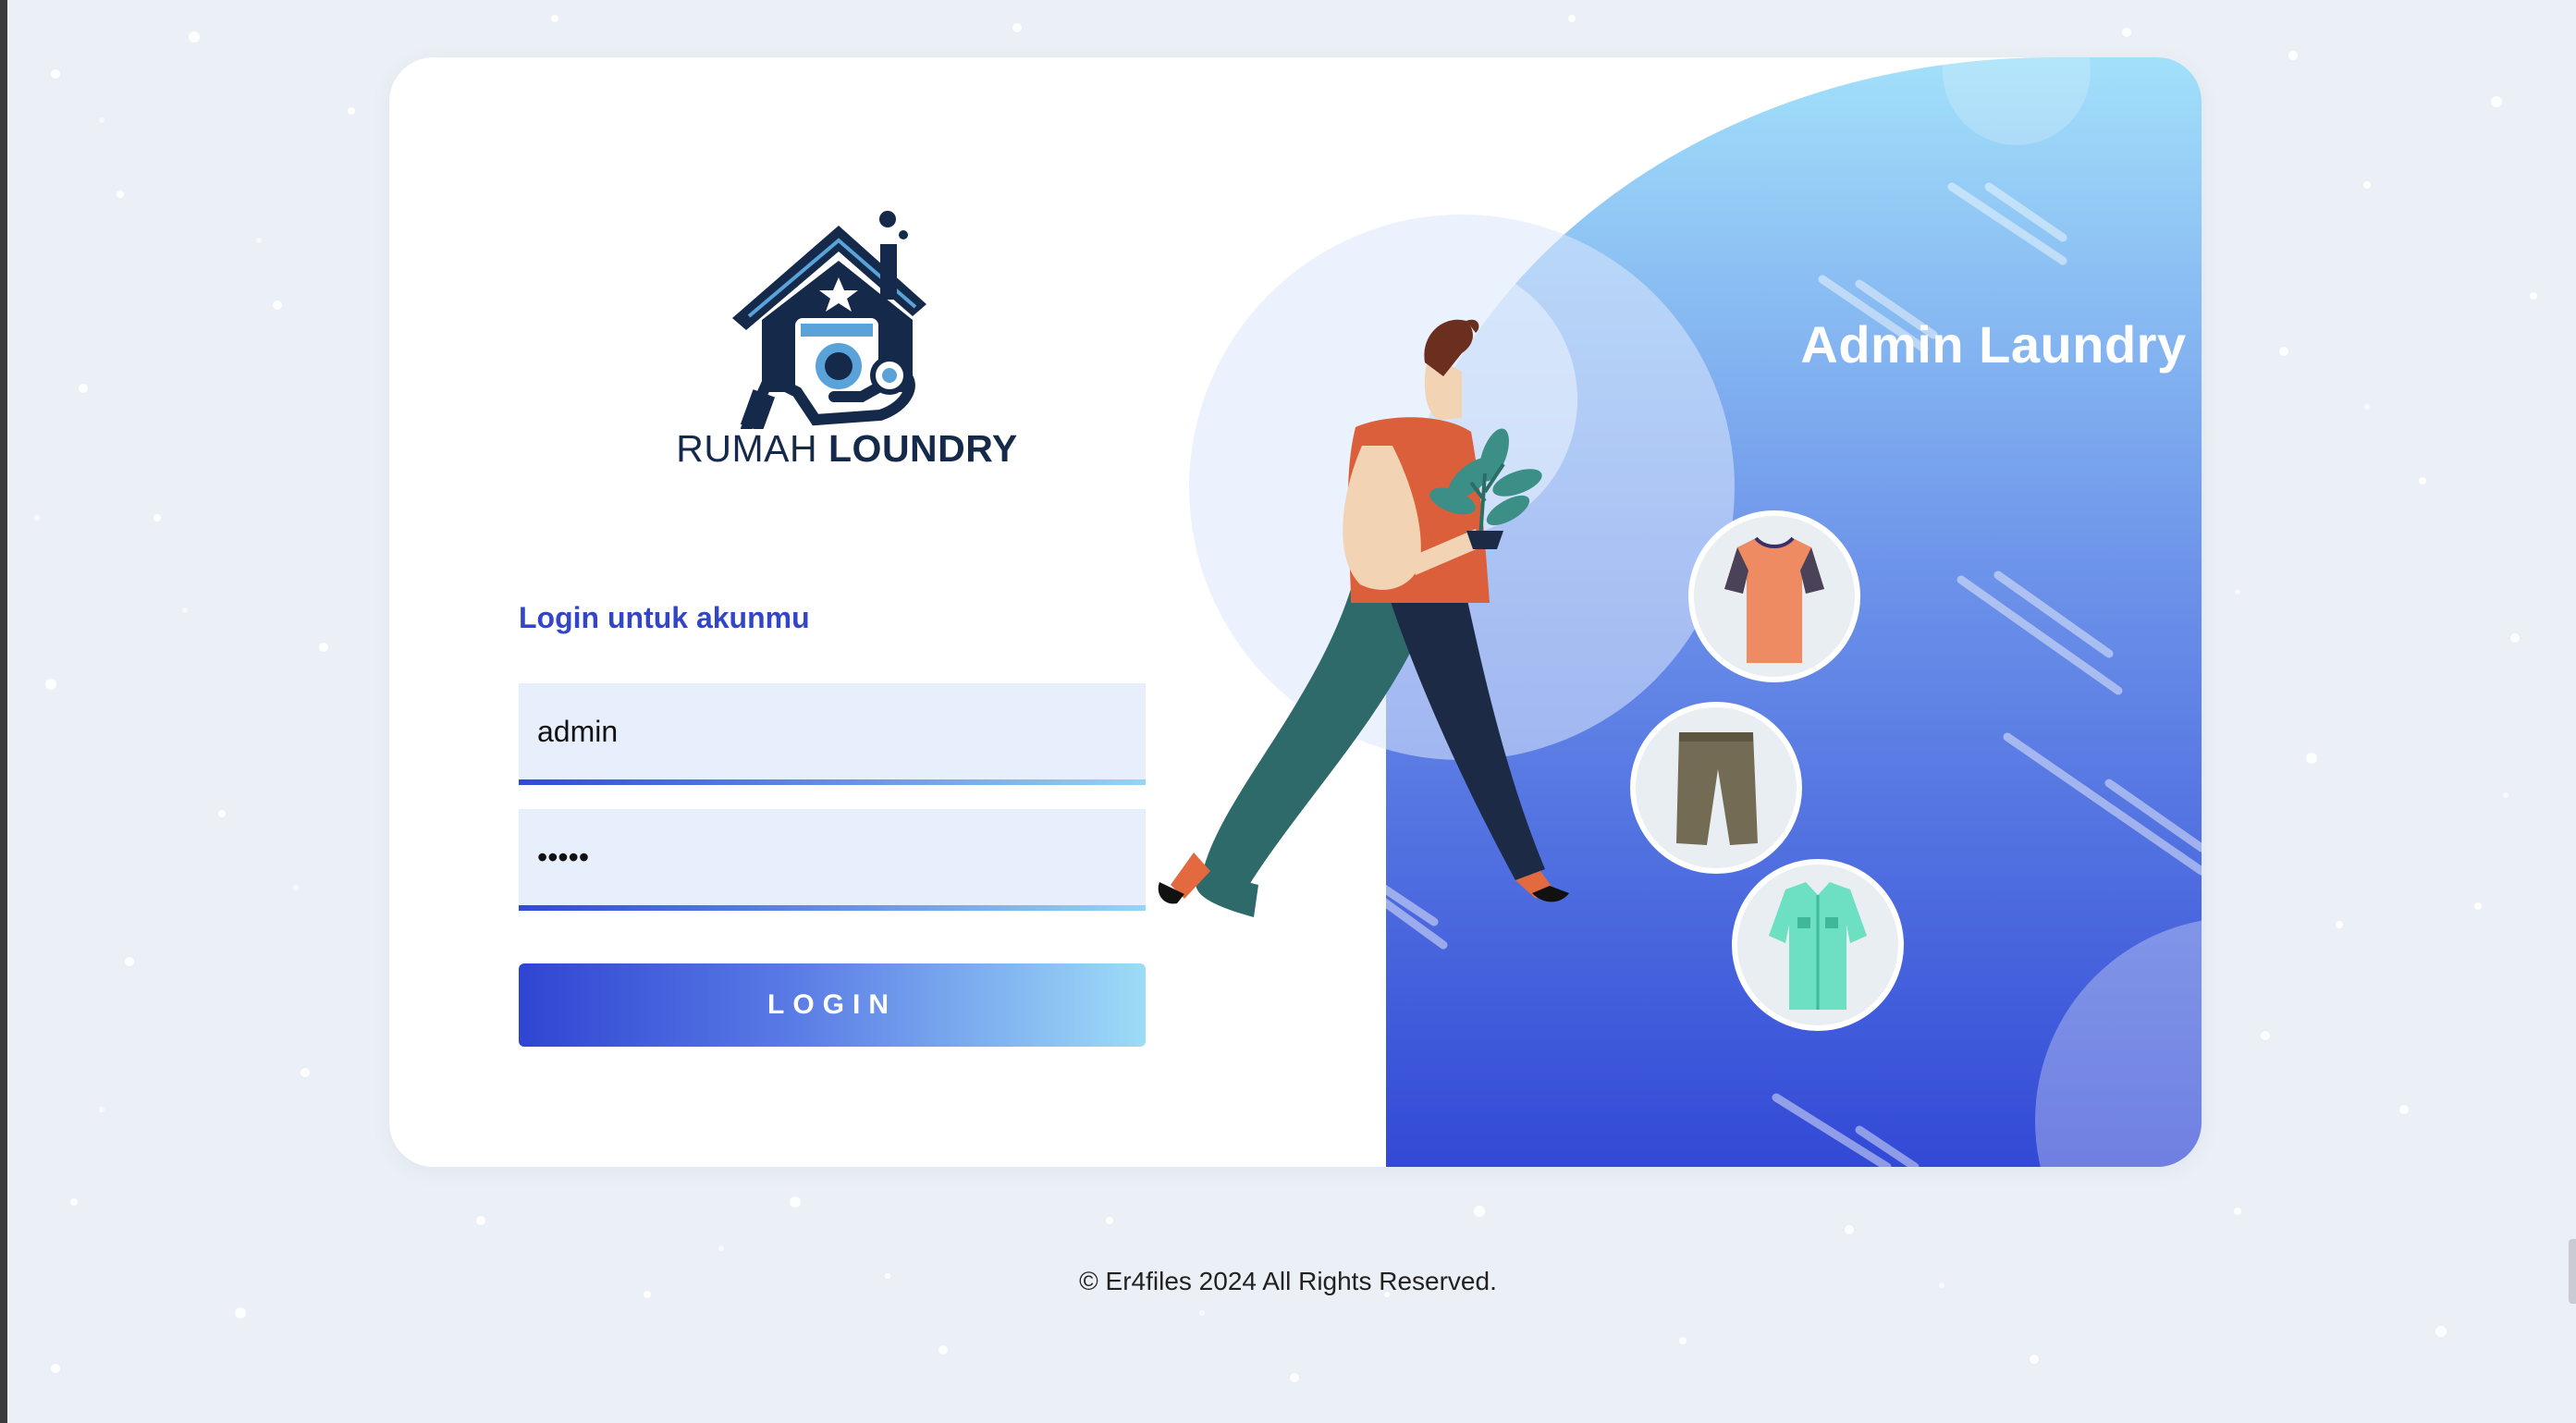 Image resolution: width=2576 pixels, height=1423 pixels. What do you see at coordinates (747, 448) in the screenshot?
I see `brand-name-light: RUMAH` at bounding box center [747, 448].